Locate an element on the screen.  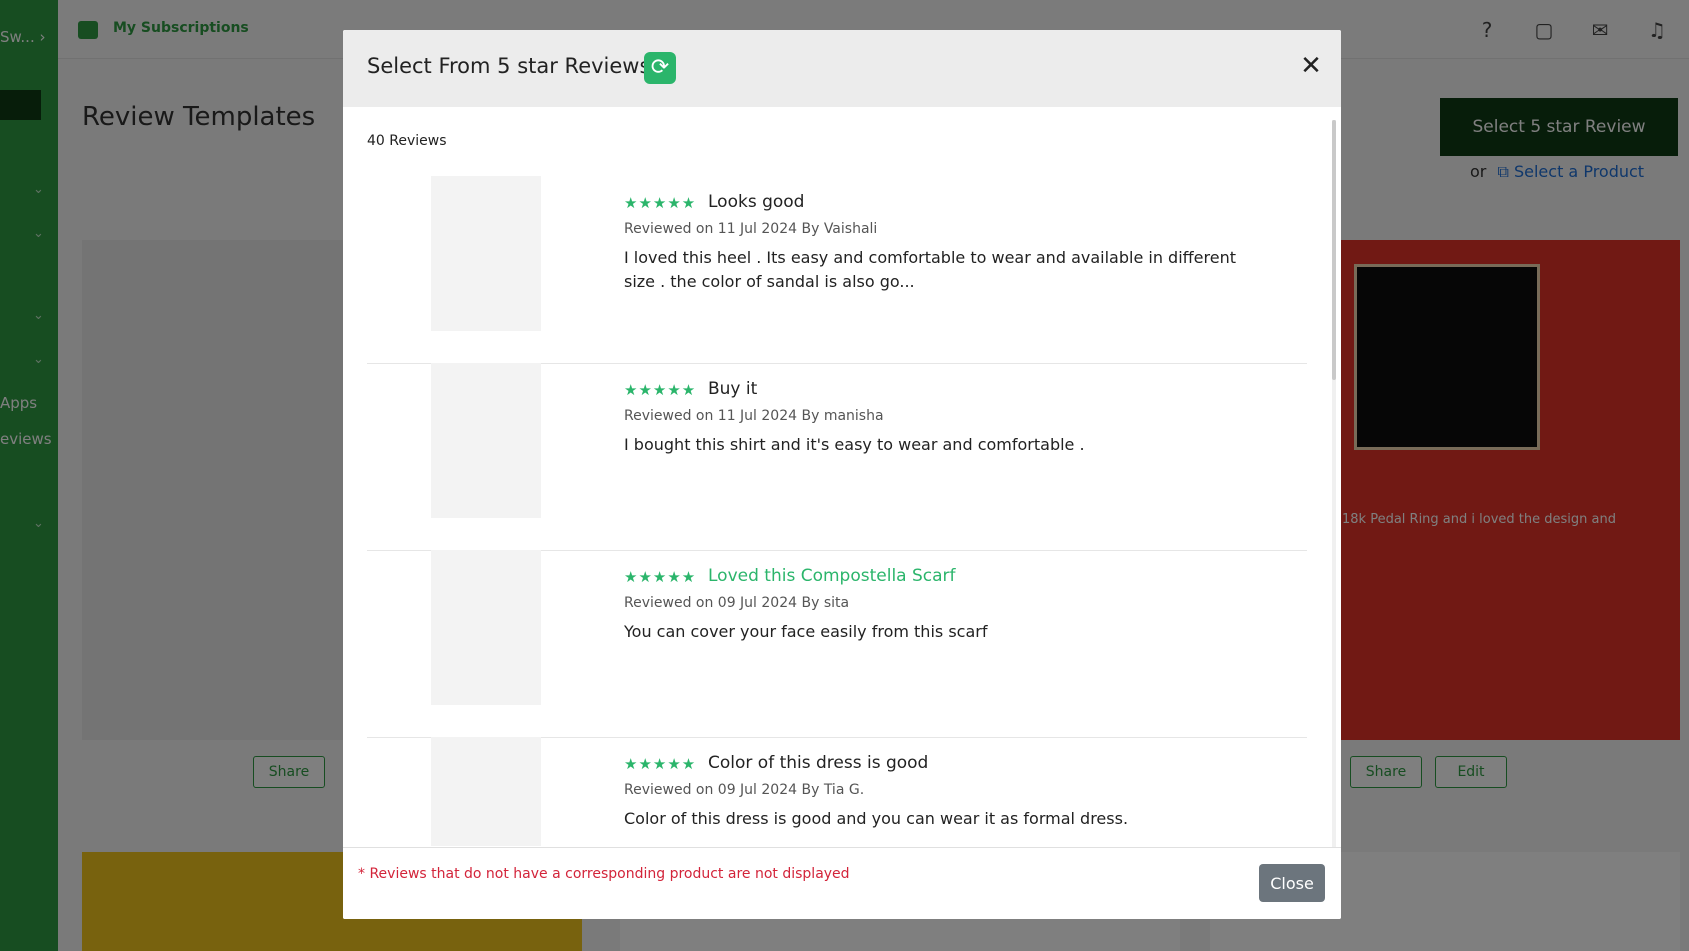
refresh-icon: ⟳ is located at coordinates (660, 68).